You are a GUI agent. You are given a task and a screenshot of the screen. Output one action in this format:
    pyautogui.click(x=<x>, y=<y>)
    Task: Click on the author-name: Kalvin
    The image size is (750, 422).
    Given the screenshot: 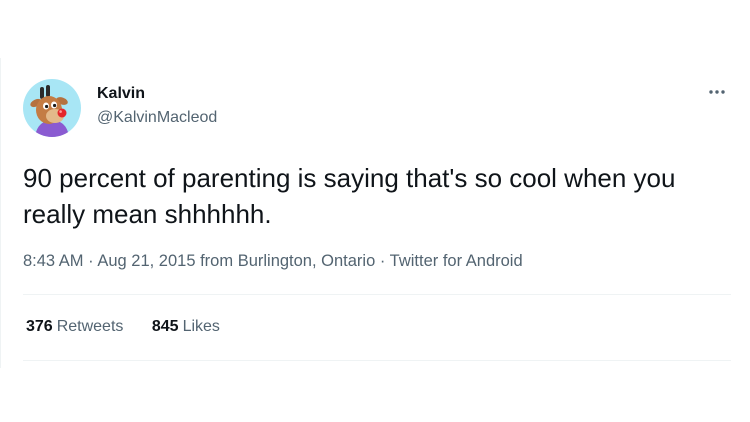 What is the action you would take?
    pyautogui.click(x=121, y=94)
    